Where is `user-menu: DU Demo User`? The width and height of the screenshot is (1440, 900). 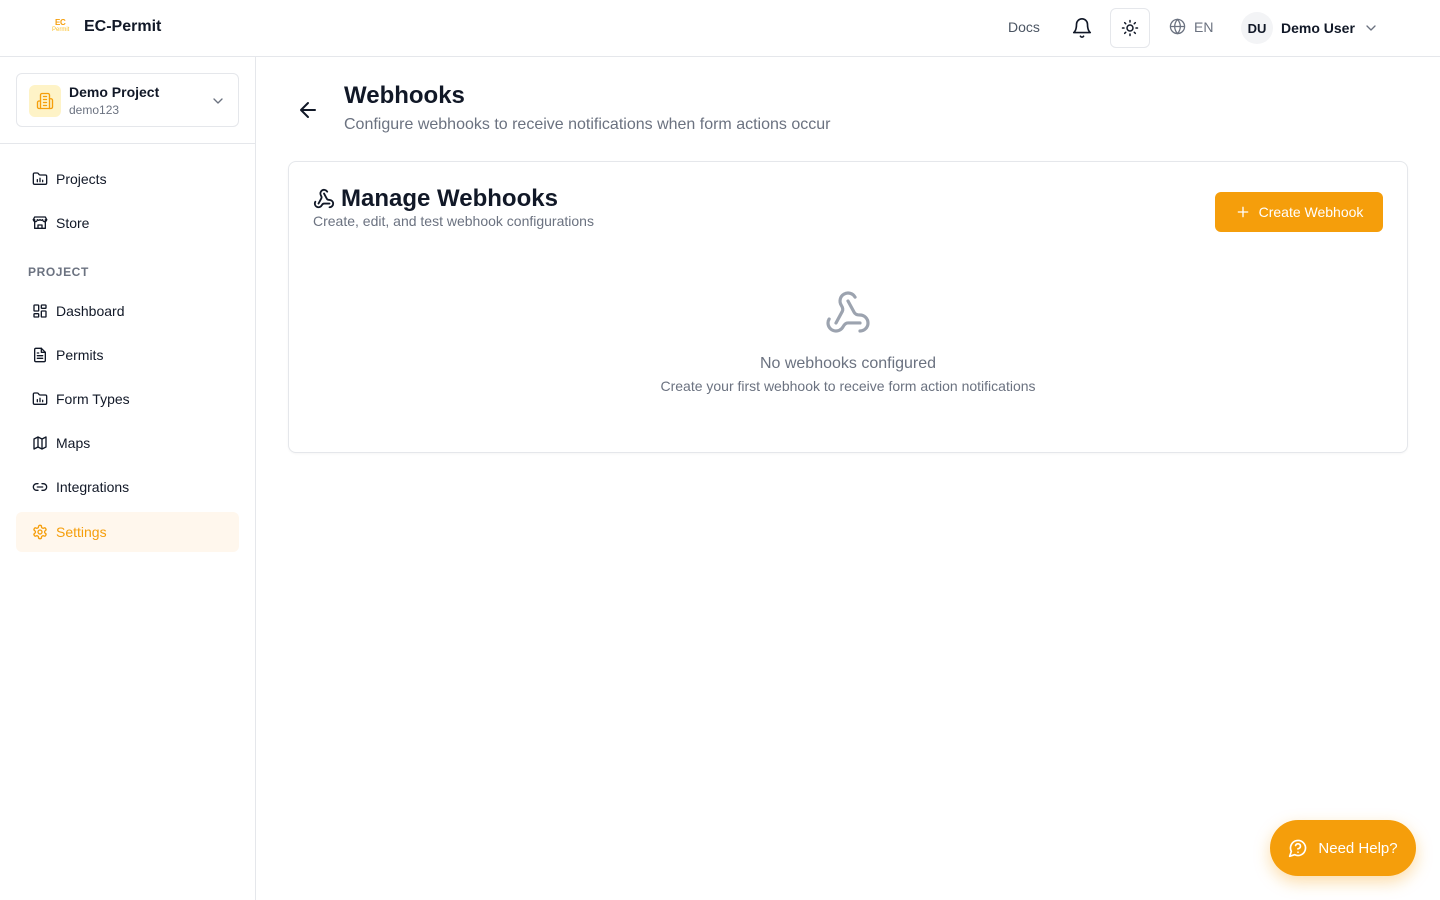 user-menu: DU Demo User is located at coordinates (1310, 28).